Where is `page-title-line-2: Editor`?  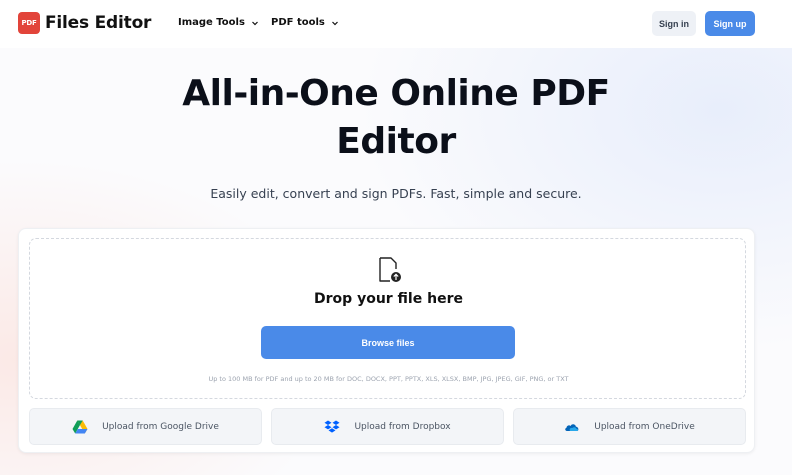
page-title-line-2: Editor is located at coordinates (396, 141).